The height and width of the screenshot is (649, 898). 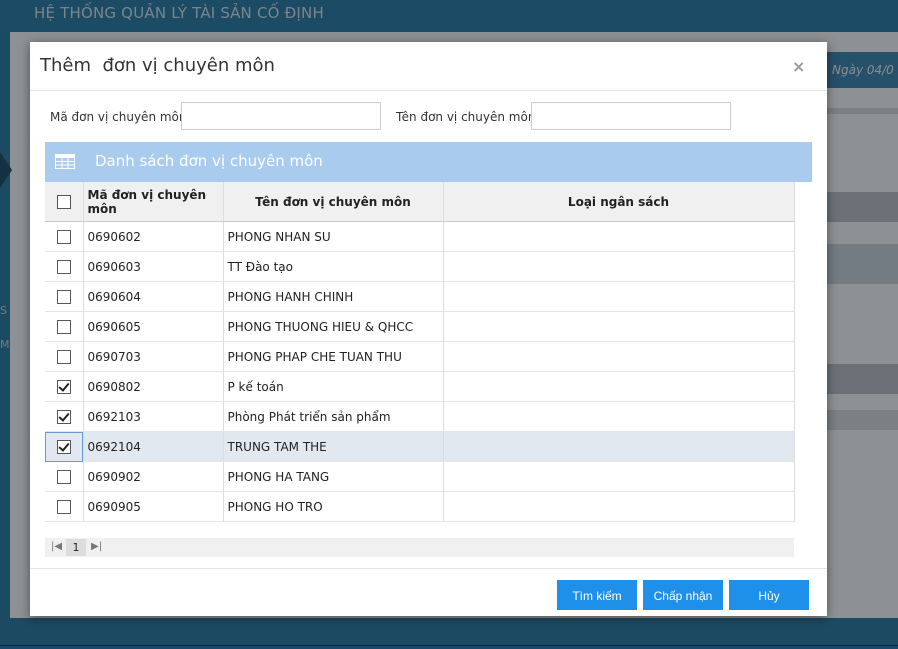 What do you see at coordinates (333, 386) in the screenshot?
I see `cell-name: P kế toán` at bounding box center [333, 386].